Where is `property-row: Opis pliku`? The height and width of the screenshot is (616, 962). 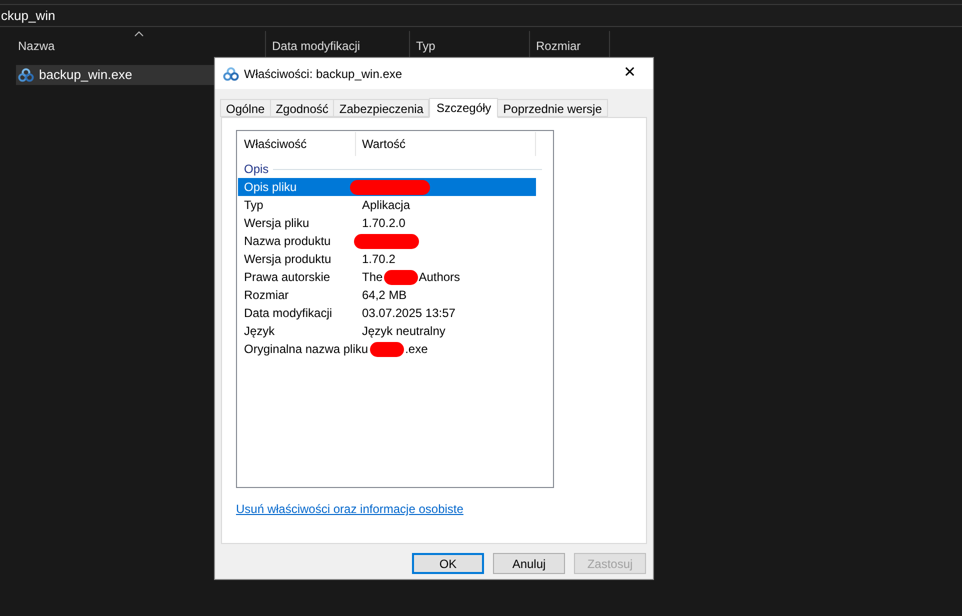 property-row: Opis pliku is located at coordinates (387, 187).